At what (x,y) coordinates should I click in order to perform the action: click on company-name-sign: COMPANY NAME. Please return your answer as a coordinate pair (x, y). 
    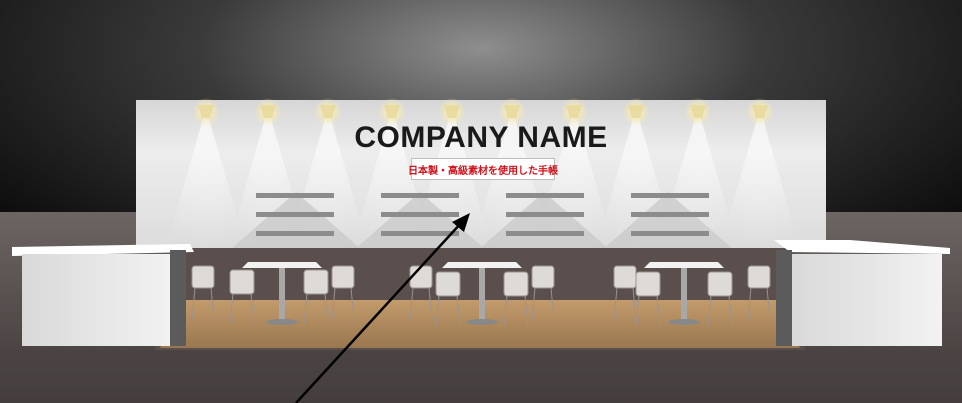
    Looking at the image, I should click on (481, 137).